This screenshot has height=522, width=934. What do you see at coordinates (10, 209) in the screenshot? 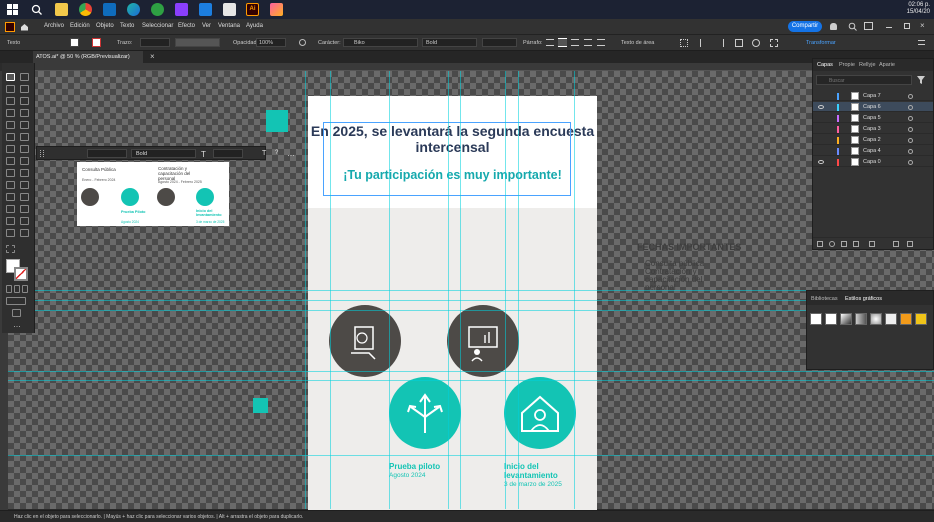
I see `symbol-sprayer-tool-icon` at bounding box center [10, 209].